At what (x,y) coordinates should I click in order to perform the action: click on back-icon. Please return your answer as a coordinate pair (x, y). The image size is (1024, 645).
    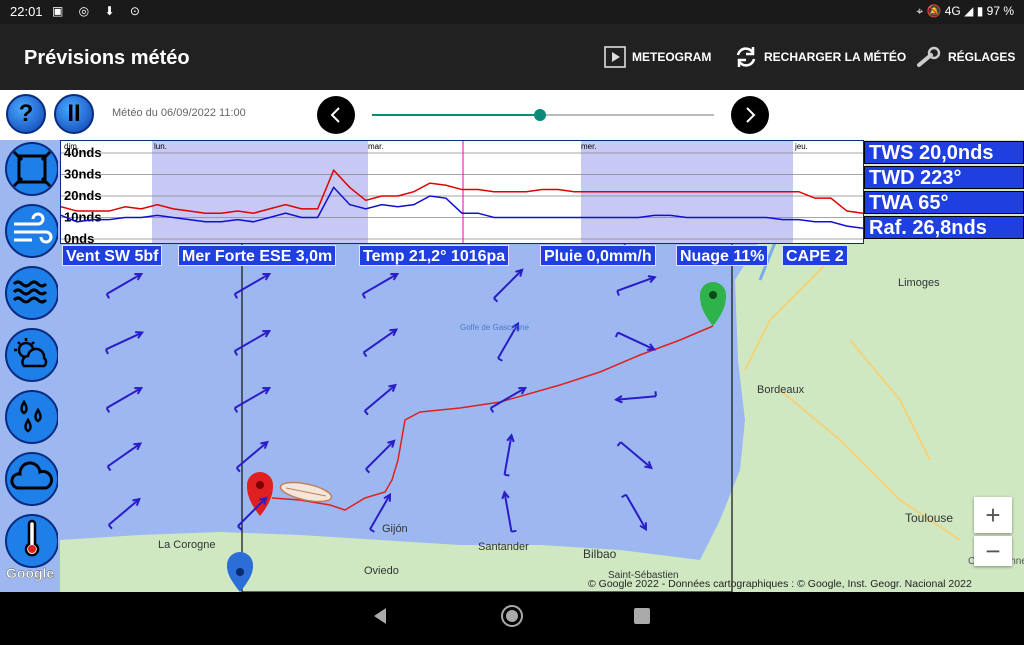
    Looking at the image, I should click on (380, 616).